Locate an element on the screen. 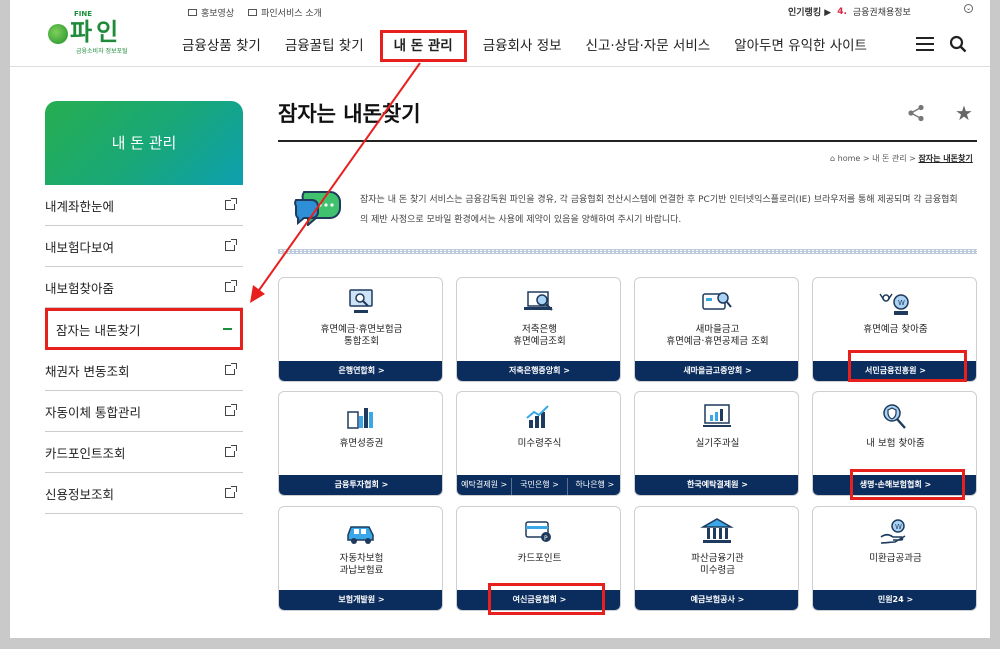 This screenshot has height=649, width=1000. monitor-chart-icon is located at coordinates (717, 415).